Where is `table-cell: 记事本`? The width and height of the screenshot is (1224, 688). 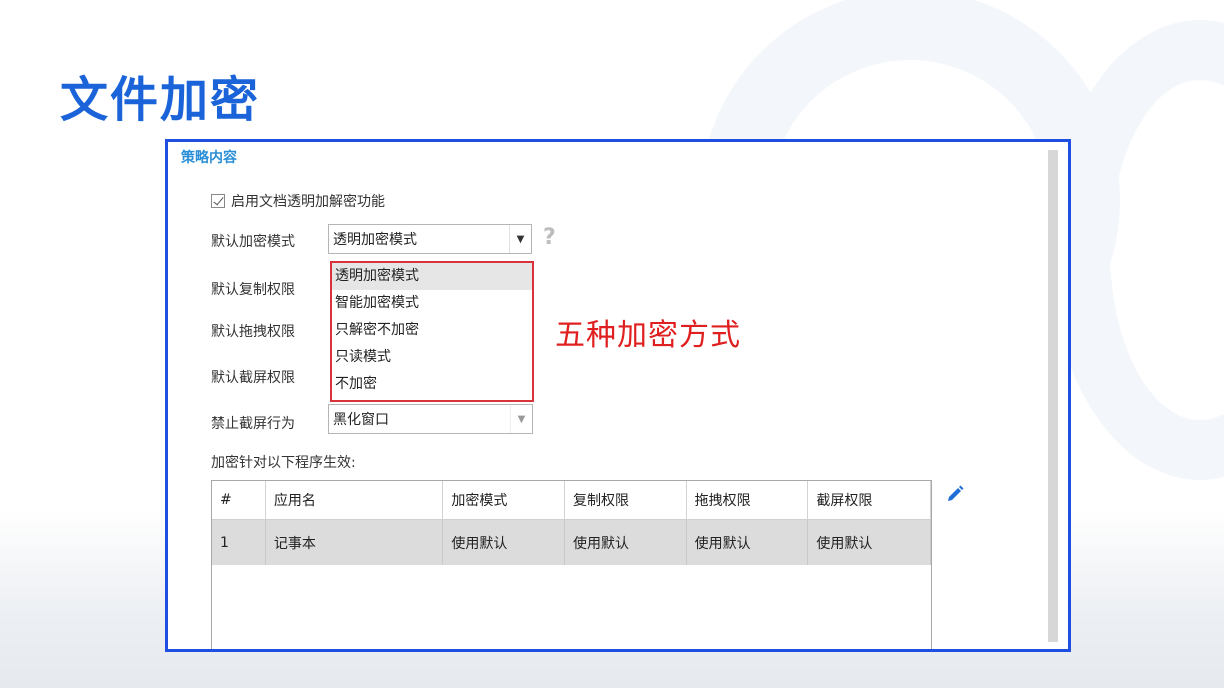 table-cell: 记事本 is located at coordinates (355, 542).